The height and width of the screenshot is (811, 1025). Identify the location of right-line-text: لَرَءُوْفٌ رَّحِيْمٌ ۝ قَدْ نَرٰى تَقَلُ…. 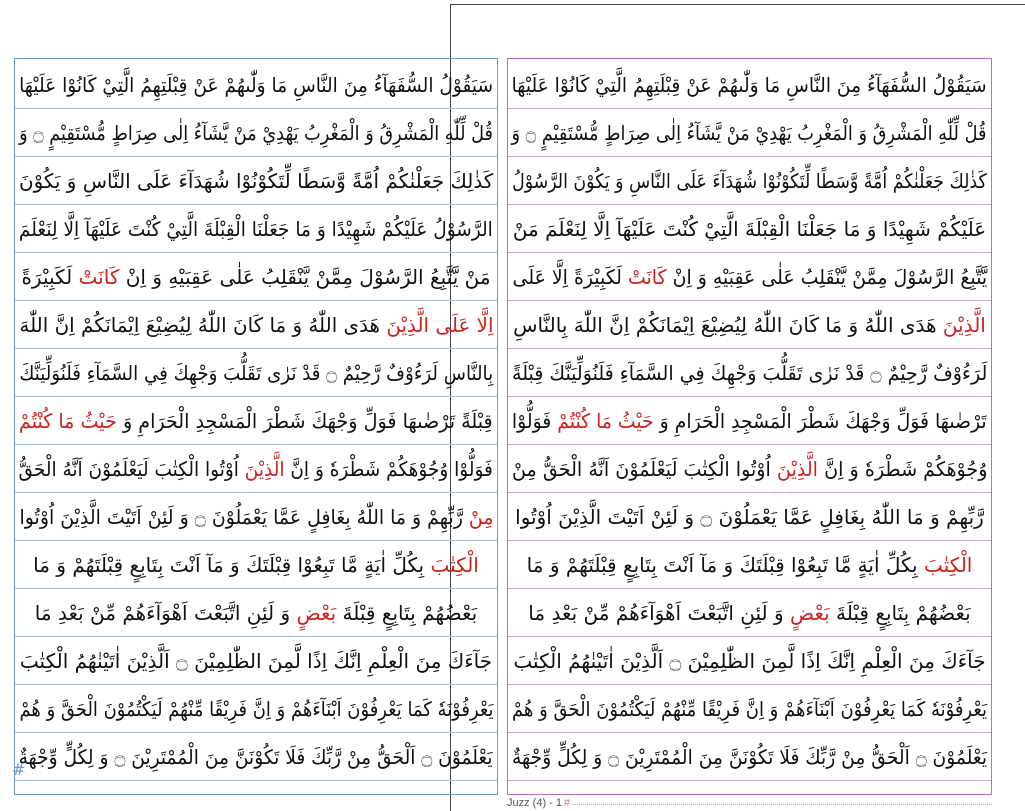
(749, 372).